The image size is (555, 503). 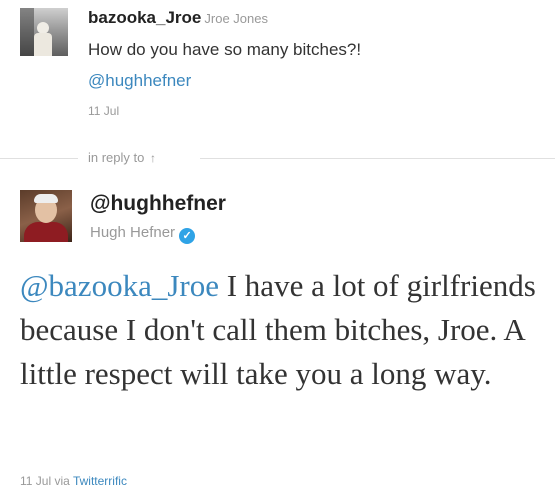 What do you see at coordinates (103, 111) in the screenshot?
I see `original-tweet-timestamp: 11 Jul` at bounding box center [103, 111].